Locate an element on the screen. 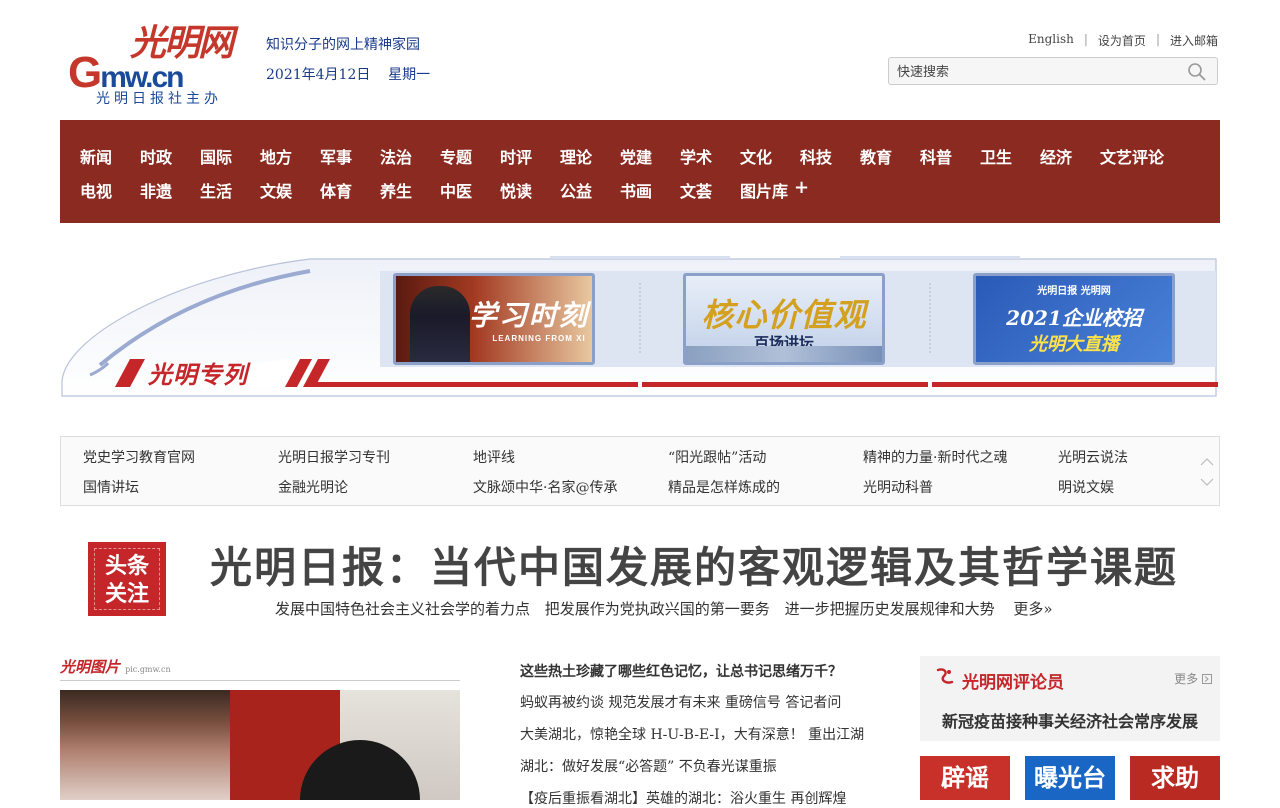  nav-item: 经济 is located at coordinates (1070, 156).